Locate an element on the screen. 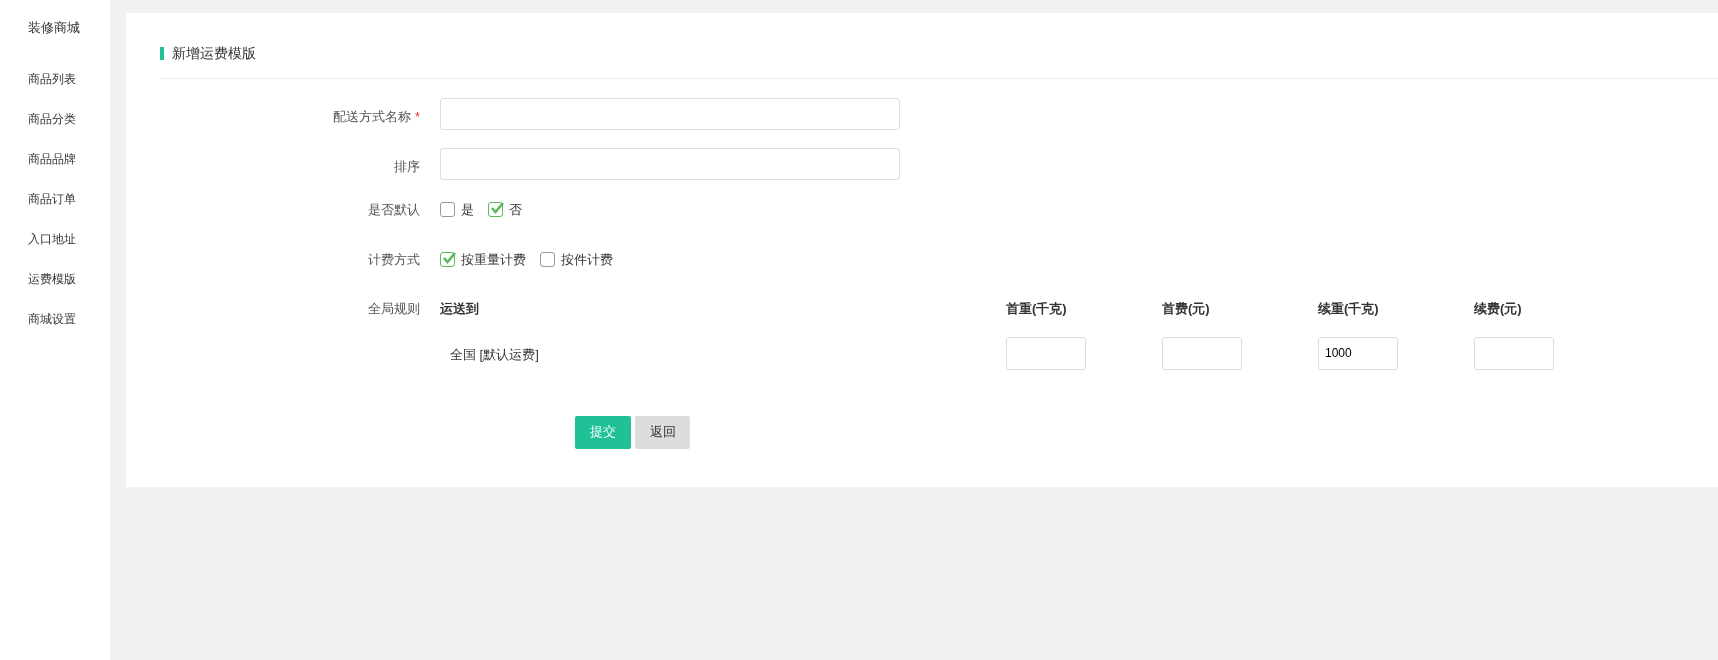  column-header: 首费(元) is located at coordinates (1186, 309).